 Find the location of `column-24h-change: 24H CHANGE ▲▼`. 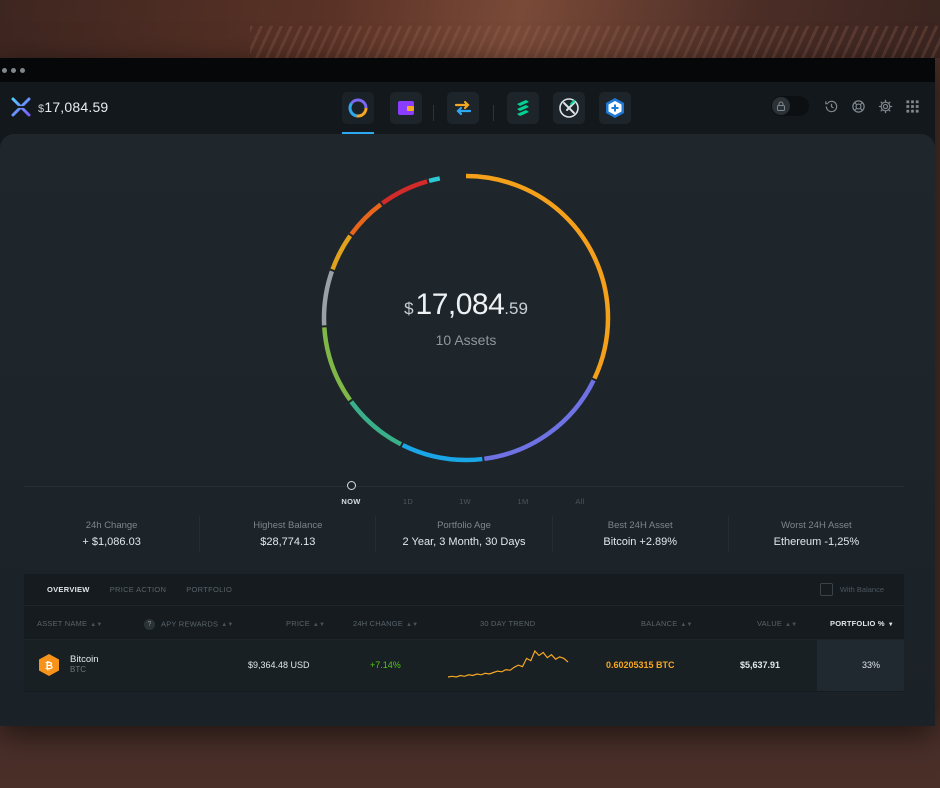

column-24h-change: 24H CHANGE ▲▼ is located at coordinates (385, 623).